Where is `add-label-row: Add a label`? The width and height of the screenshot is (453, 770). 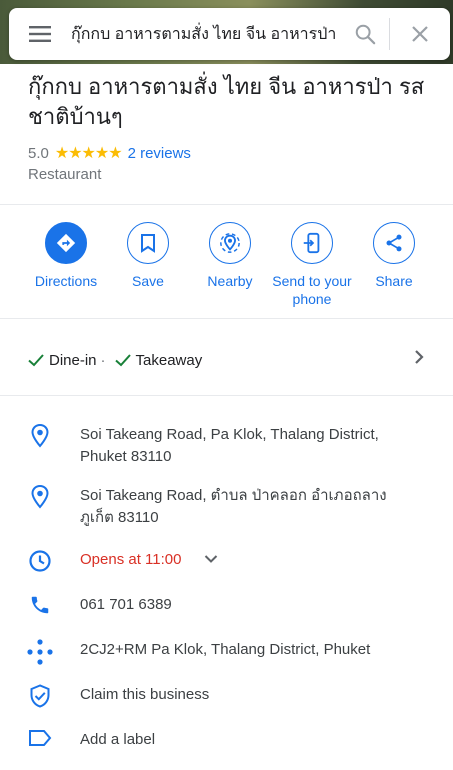
add-label-row: Add a label is located at coordinates (226, 740).